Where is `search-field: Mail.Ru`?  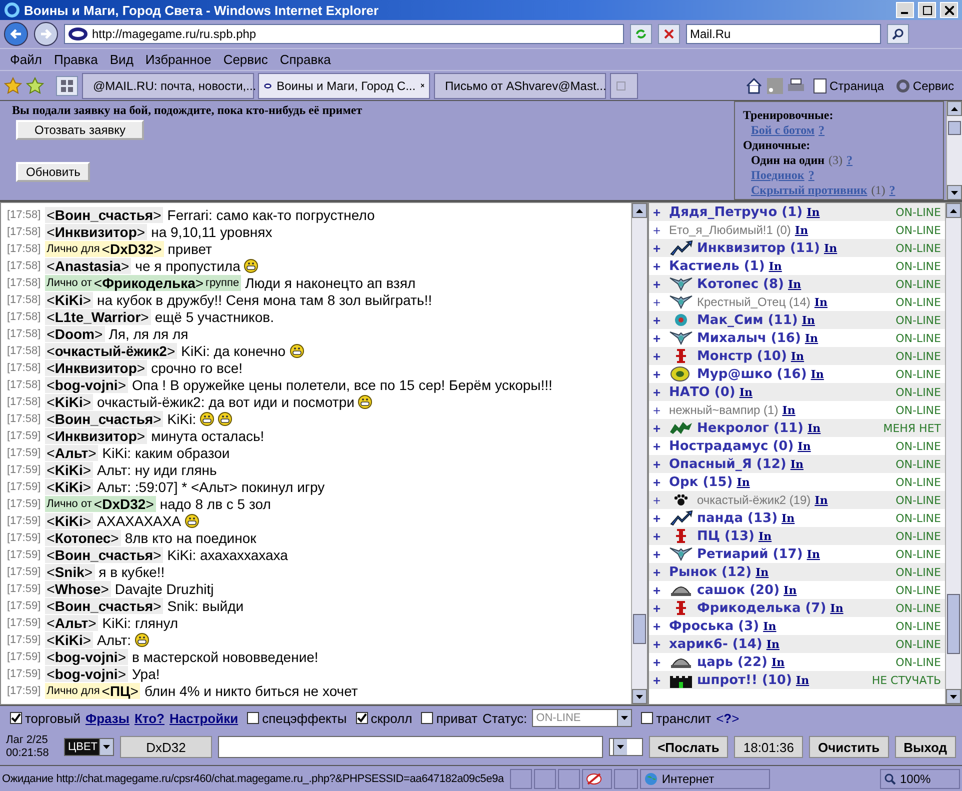 search-field: Mail.Ru is located at coordinates (783, 34).